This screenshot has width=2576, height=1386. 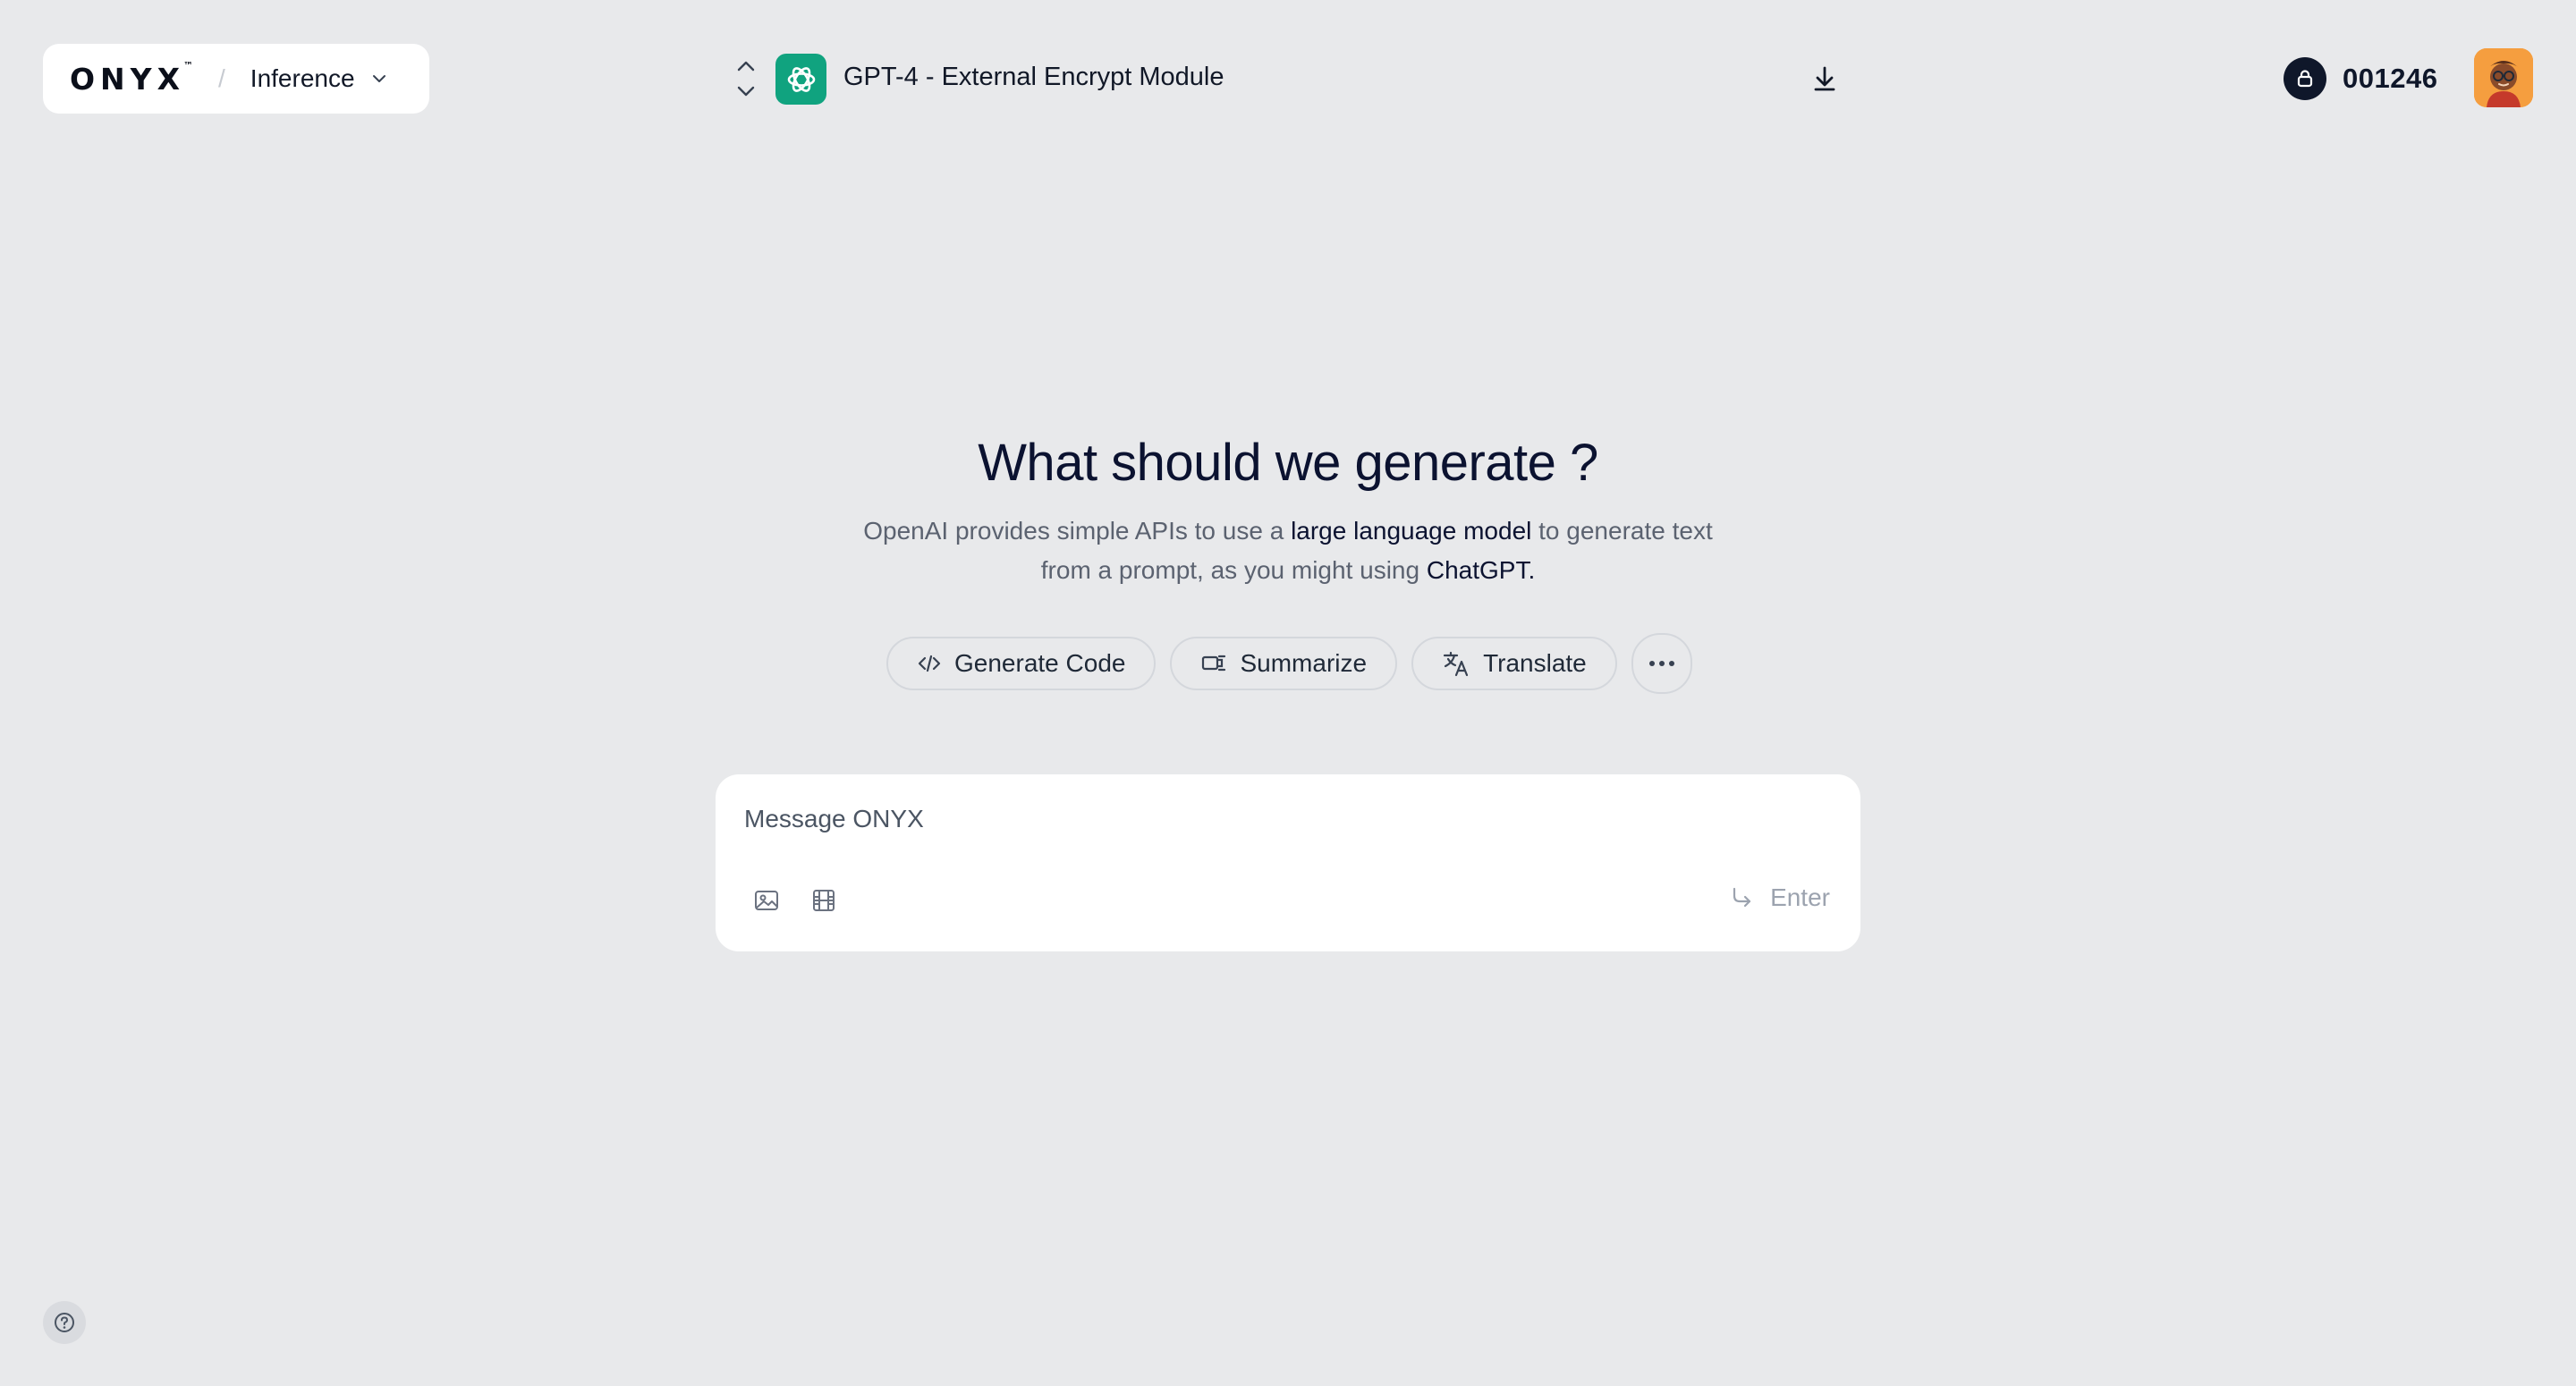 I want to click on onyx-logo: ONYX ™, so click(x=132, y=78).